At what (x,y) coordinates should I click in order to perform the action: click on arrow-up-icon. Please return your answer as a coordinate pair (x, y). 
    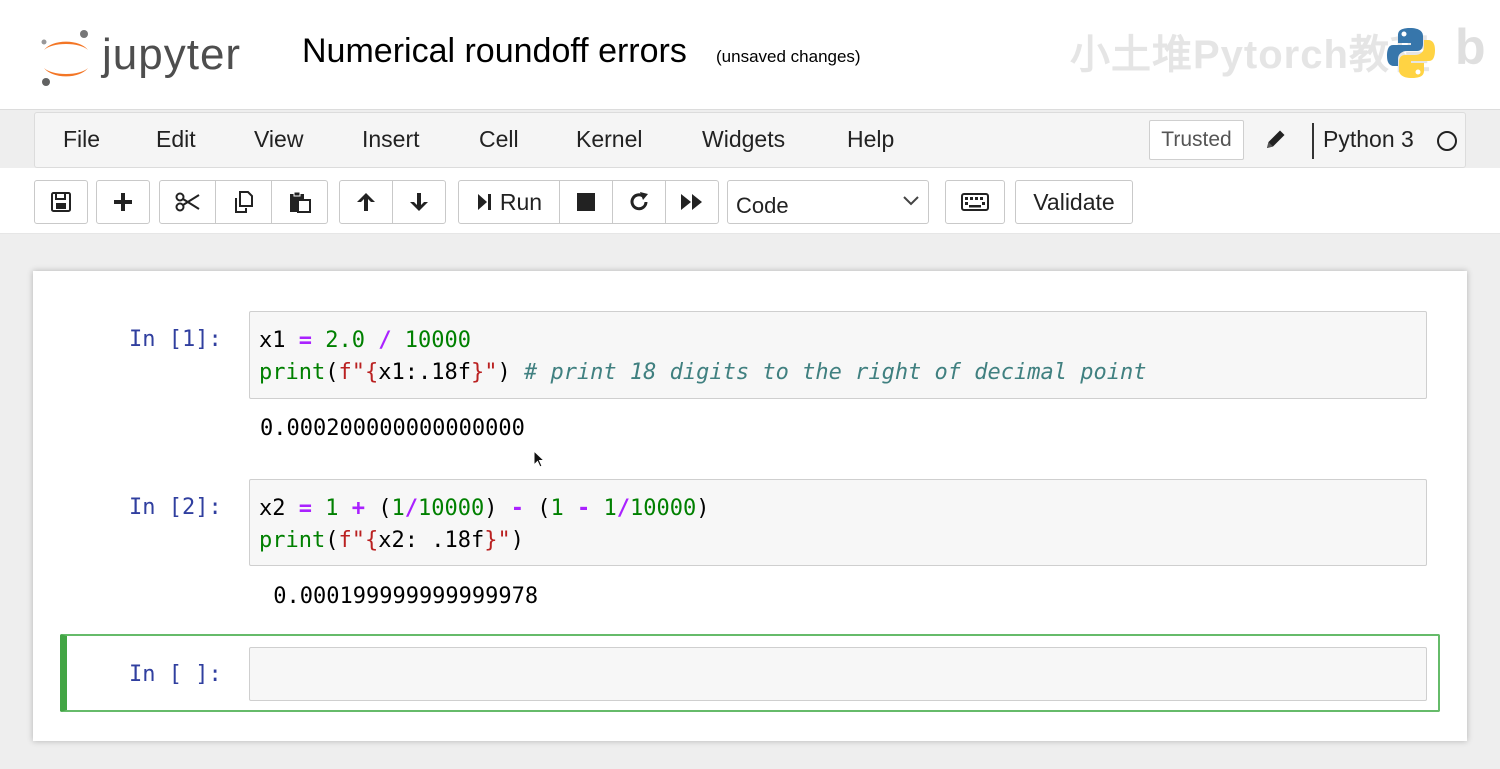
    Looking at the image, I should click on (366, 202).